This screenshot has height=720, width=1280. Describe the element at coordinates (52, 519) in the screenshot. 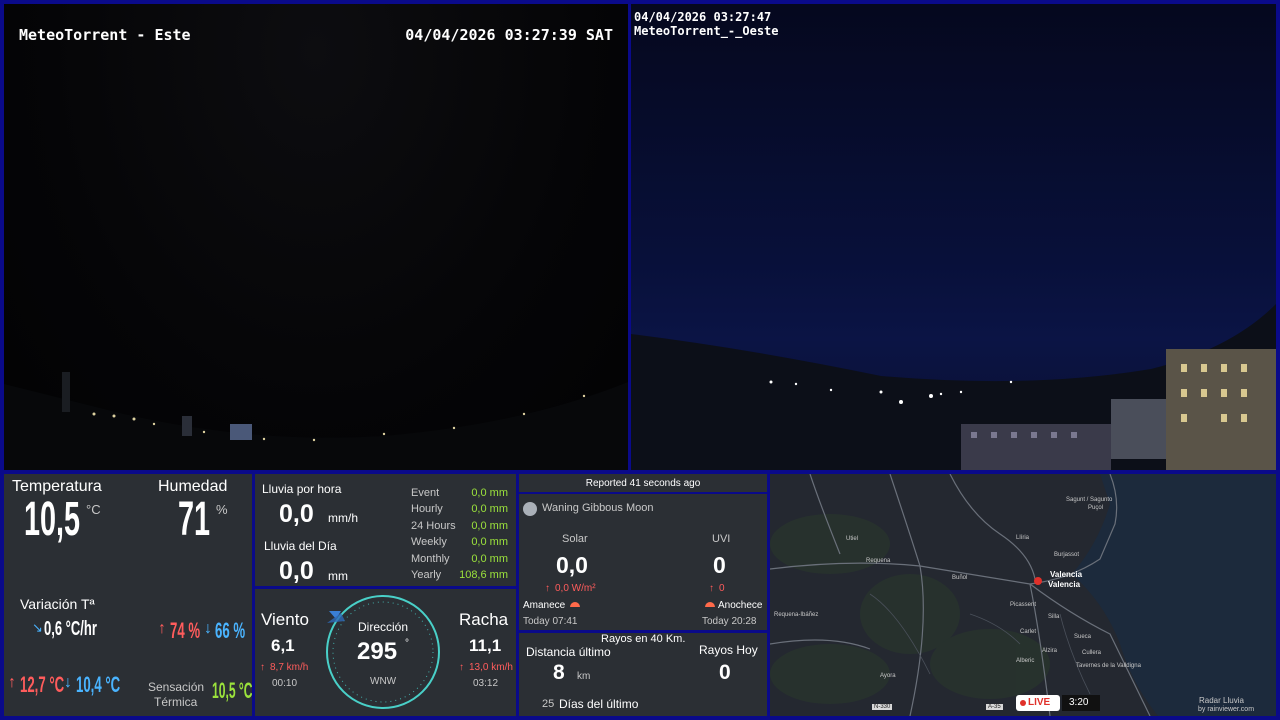

I see `temperature-value: 10,5` at that location.